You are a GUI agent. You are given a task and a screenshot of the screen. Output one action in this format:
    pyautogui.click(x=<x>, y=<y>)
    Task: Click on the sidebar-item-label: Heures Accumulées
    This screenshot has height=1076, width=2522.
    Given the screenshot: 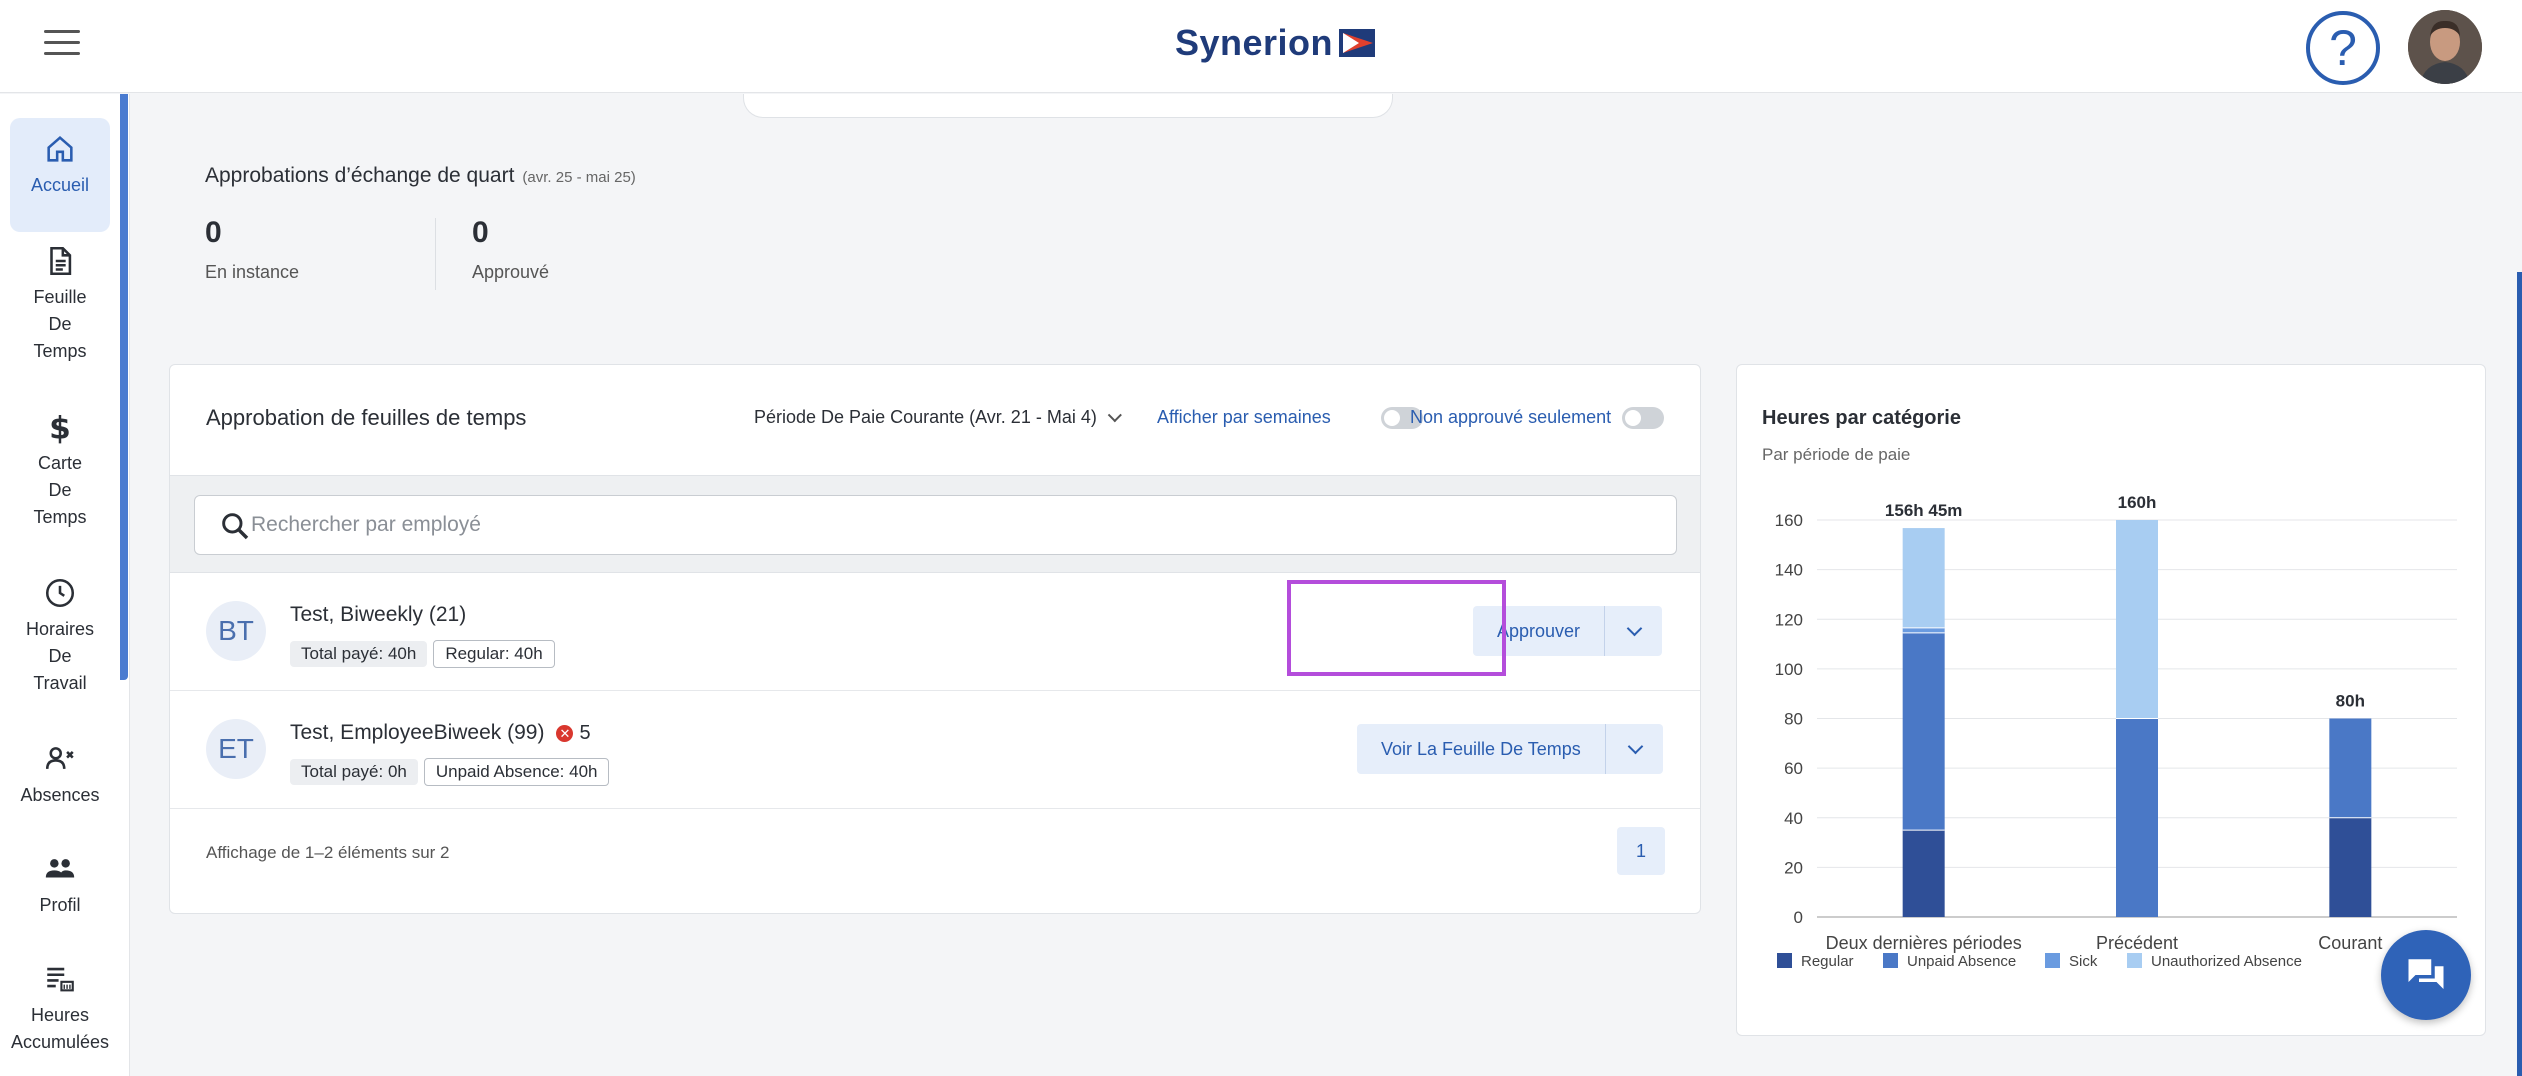 What is the action you would take?
    pyautogui.click(x=60, y=1028)
    